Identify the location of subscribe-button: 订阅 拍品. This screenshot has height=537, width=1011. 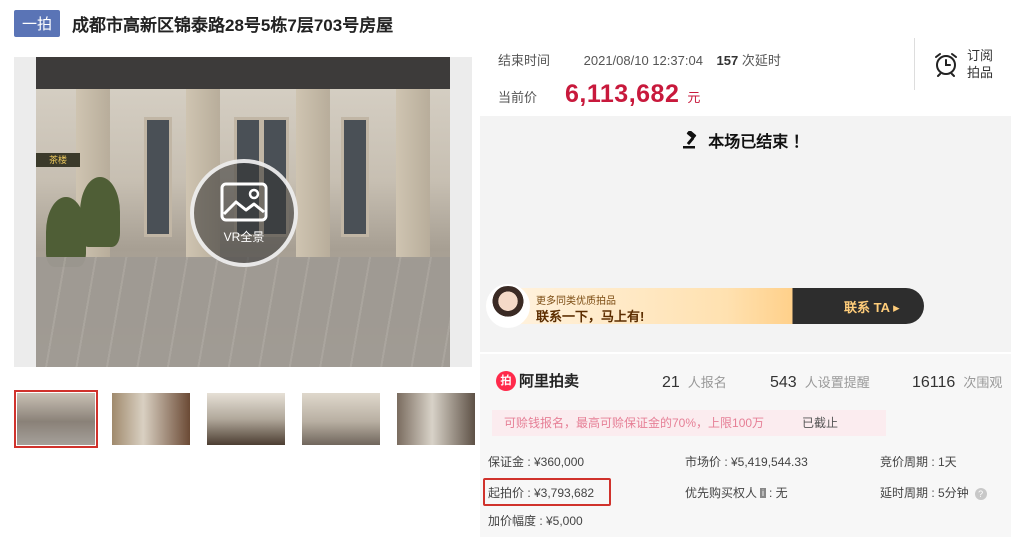
(962, 64).